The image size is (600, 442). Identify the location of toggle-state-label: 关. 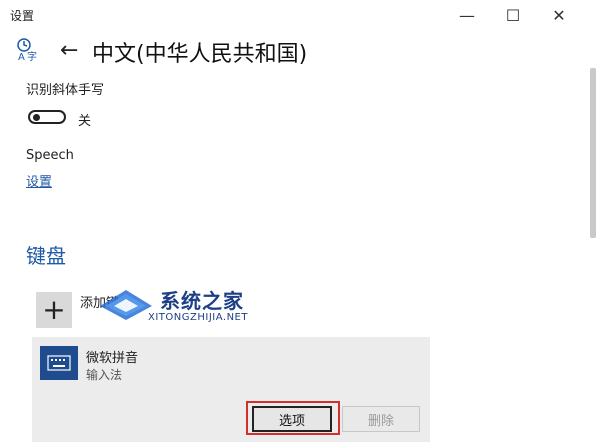
(85, 121).